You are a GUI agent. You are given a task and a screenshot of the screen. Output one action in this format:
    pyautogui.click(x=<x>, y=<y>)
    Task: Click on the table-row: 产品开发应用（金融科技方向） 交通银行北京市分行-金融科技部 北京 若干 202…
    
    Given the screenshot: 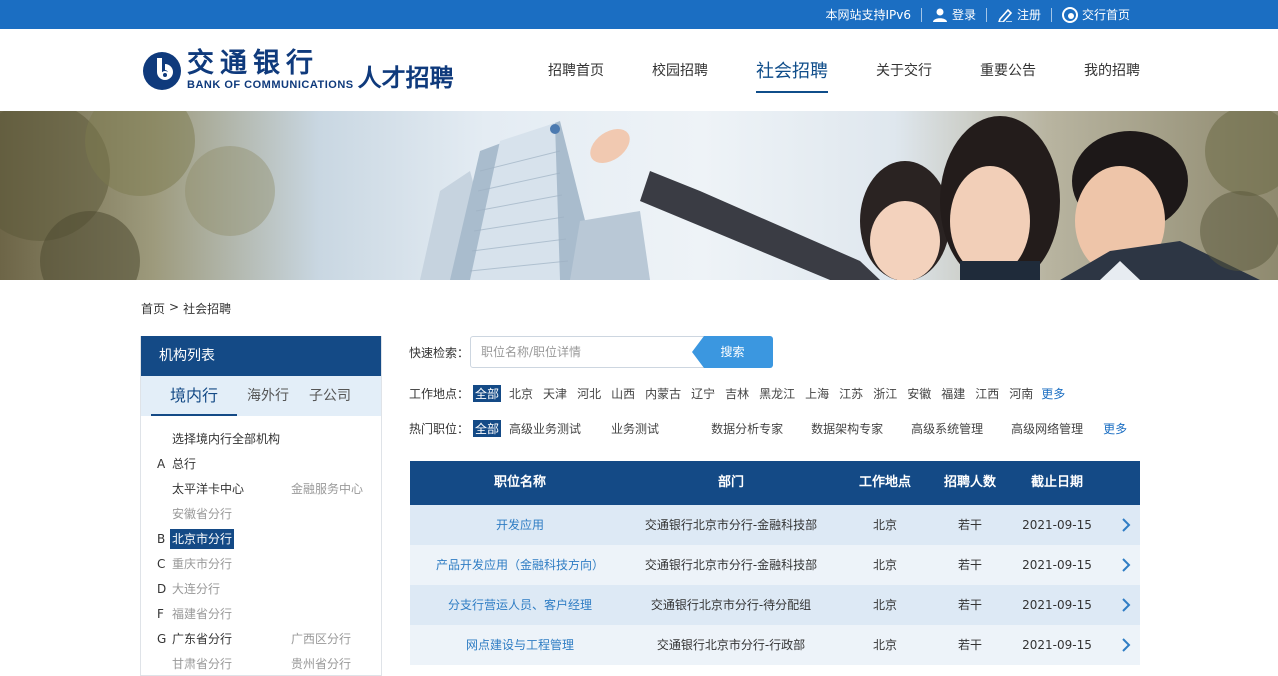 What is the action you would take?
    pyautogui.click(x=775, y=565)
    